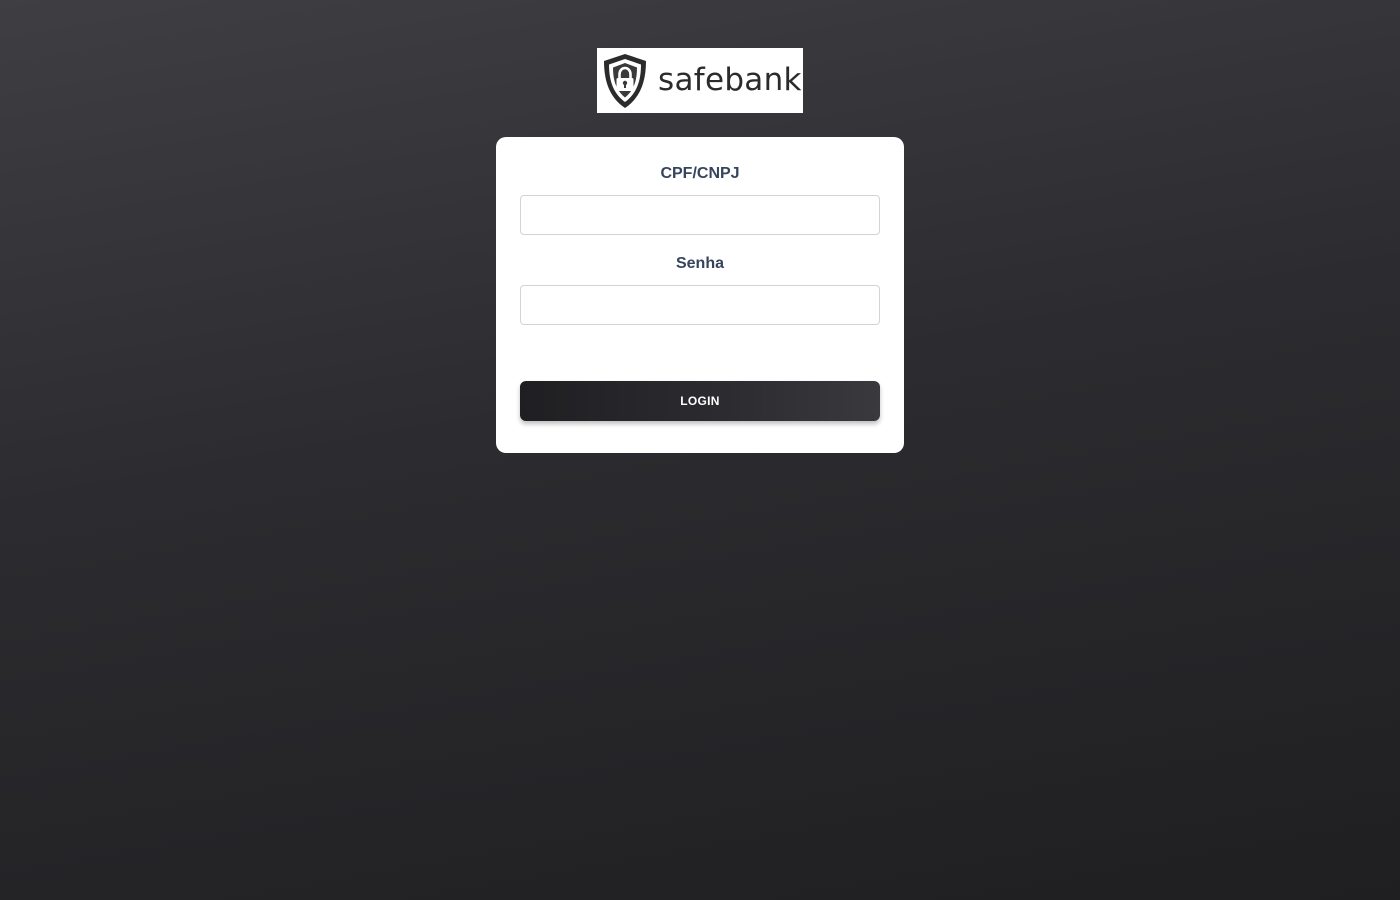 This screenshot has width=1400, height=900. What do you see at coordinates (700, 215) in the screenshot?
I see `cpf-input` at bounding box center [700, 215].